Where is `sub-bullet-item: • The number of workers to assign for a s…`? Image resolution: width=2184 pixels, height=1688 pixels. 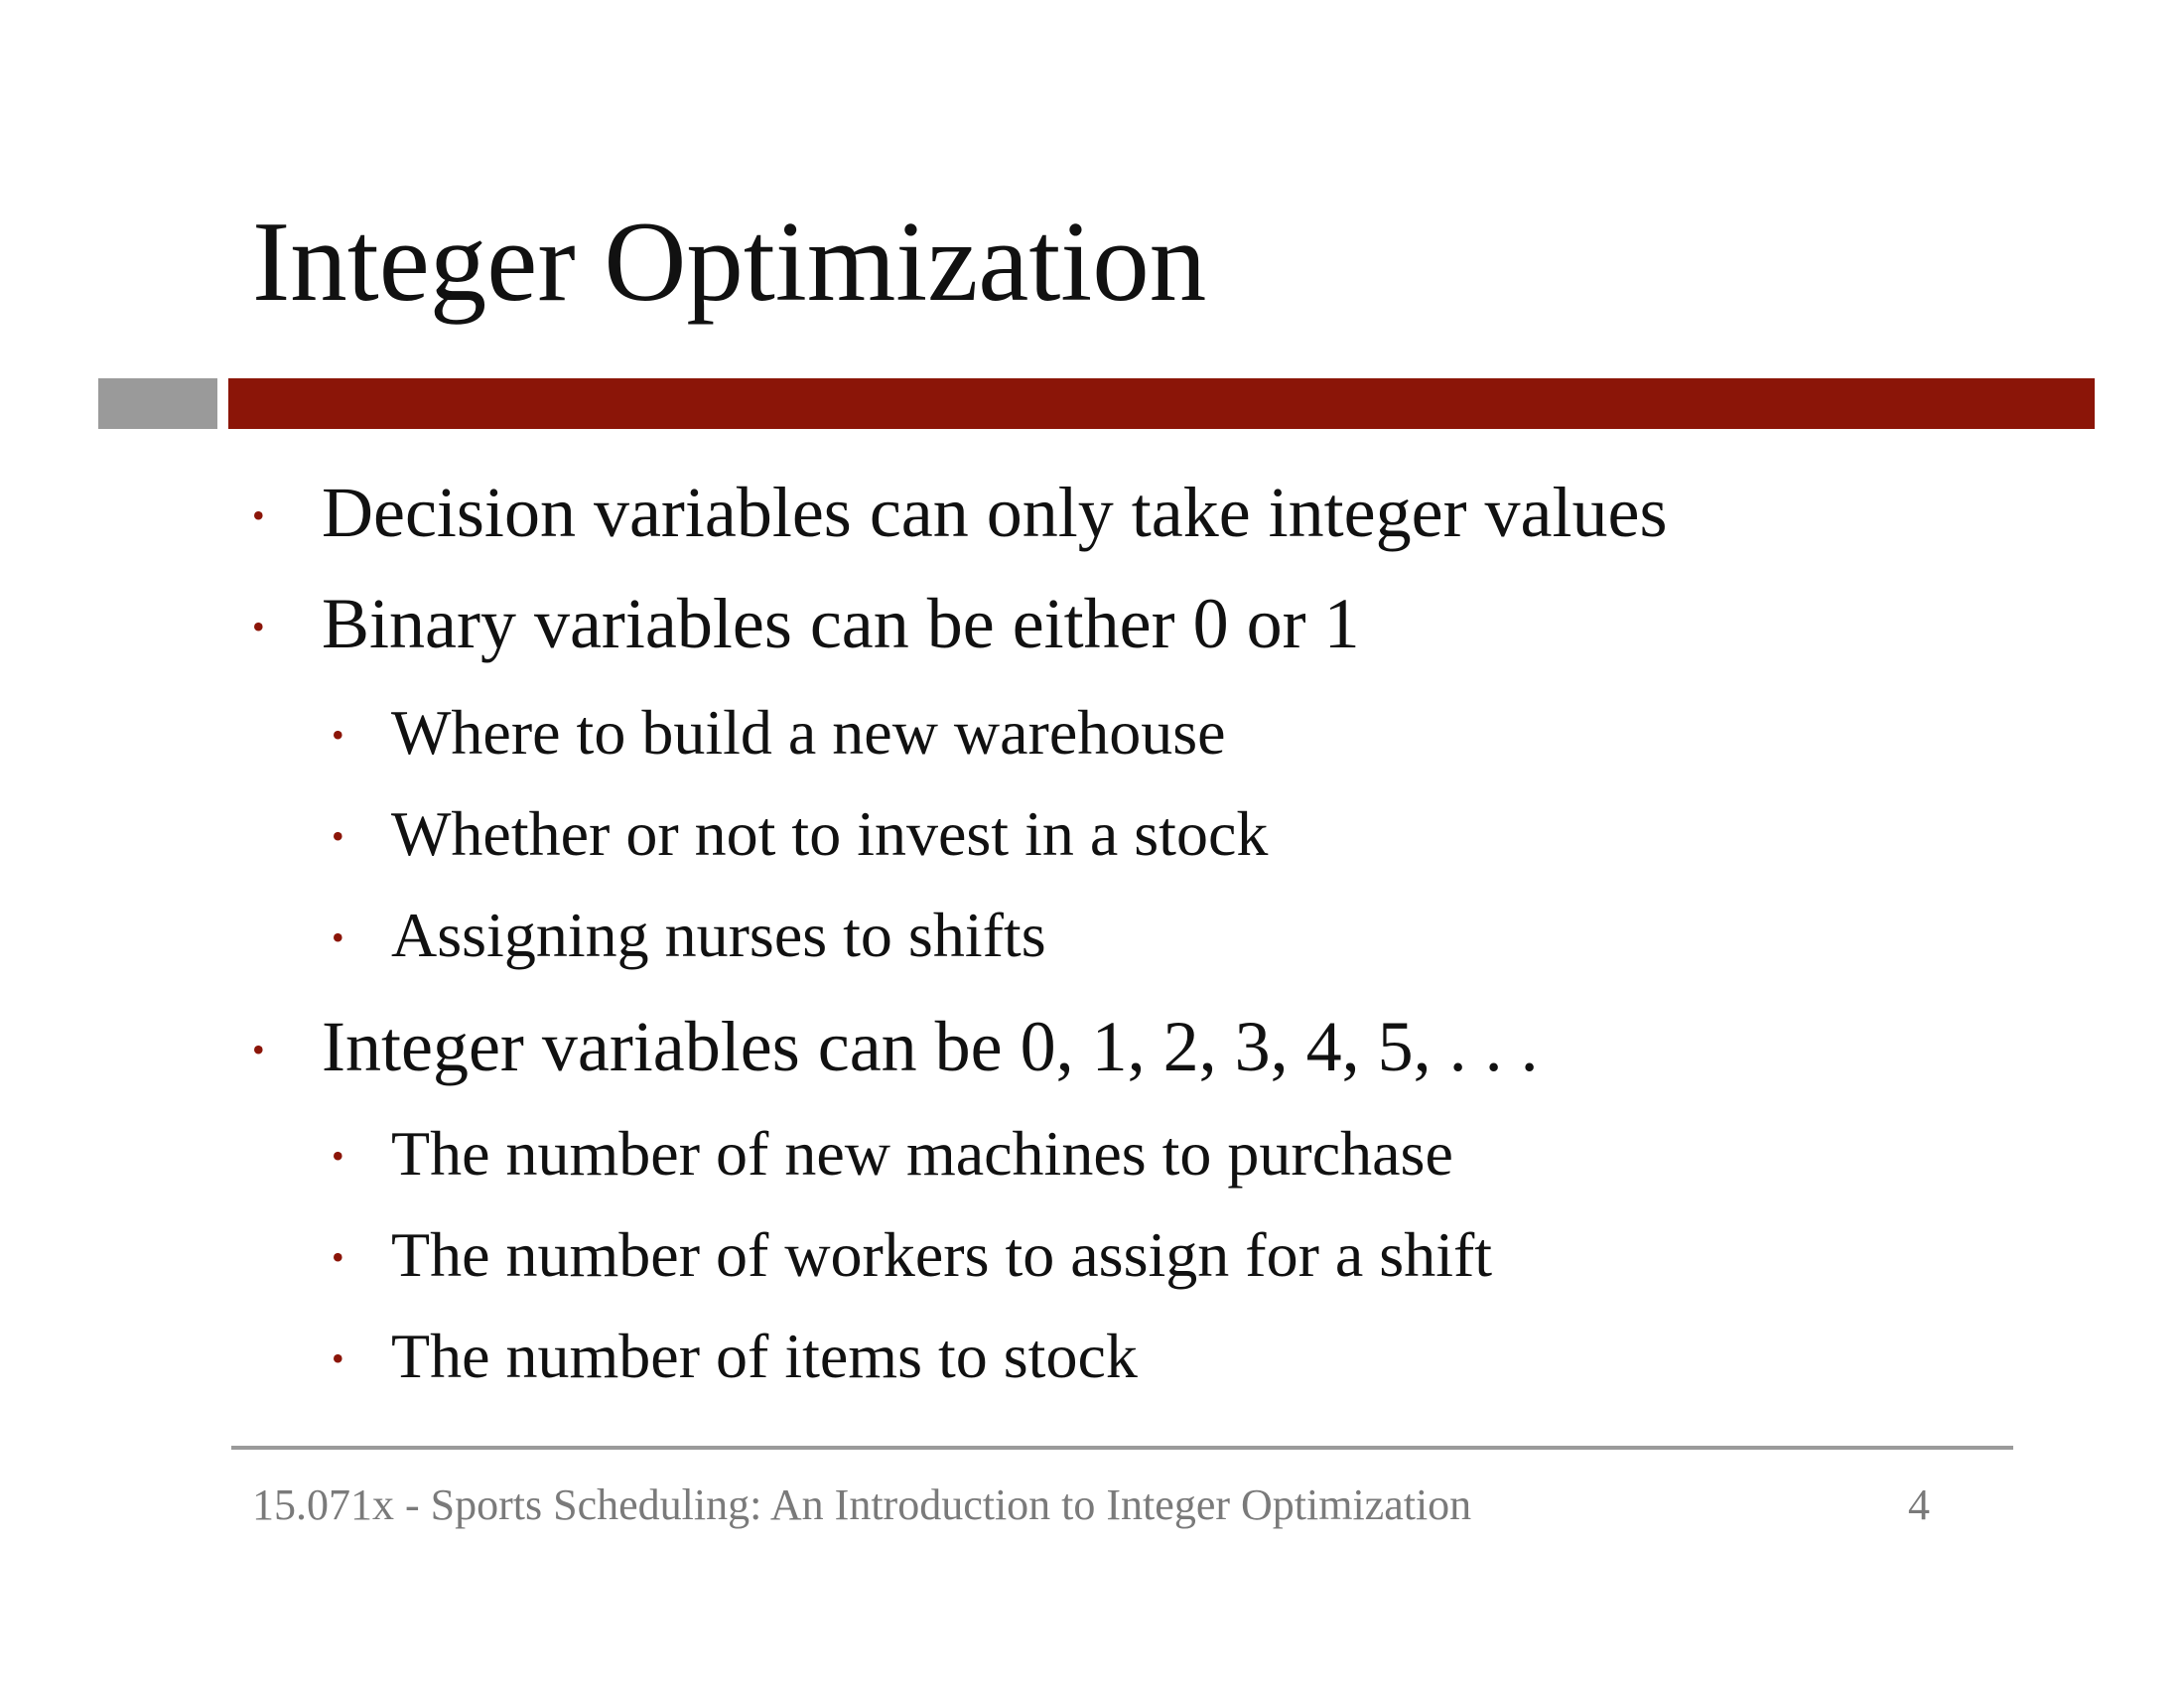
sub-bullet-item: • The number of workers to assign for a s… is located at coordinates (912, 1255).